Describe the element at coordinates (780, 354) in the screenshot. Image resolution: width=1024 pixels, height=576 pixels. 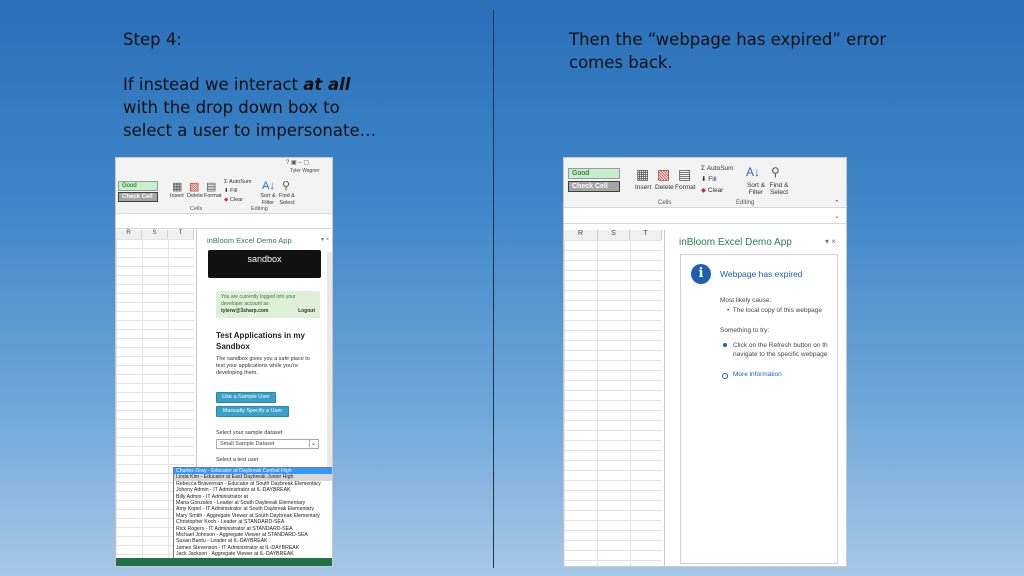
I see `try-item-line2: navigate to the specific webpage` at that location.